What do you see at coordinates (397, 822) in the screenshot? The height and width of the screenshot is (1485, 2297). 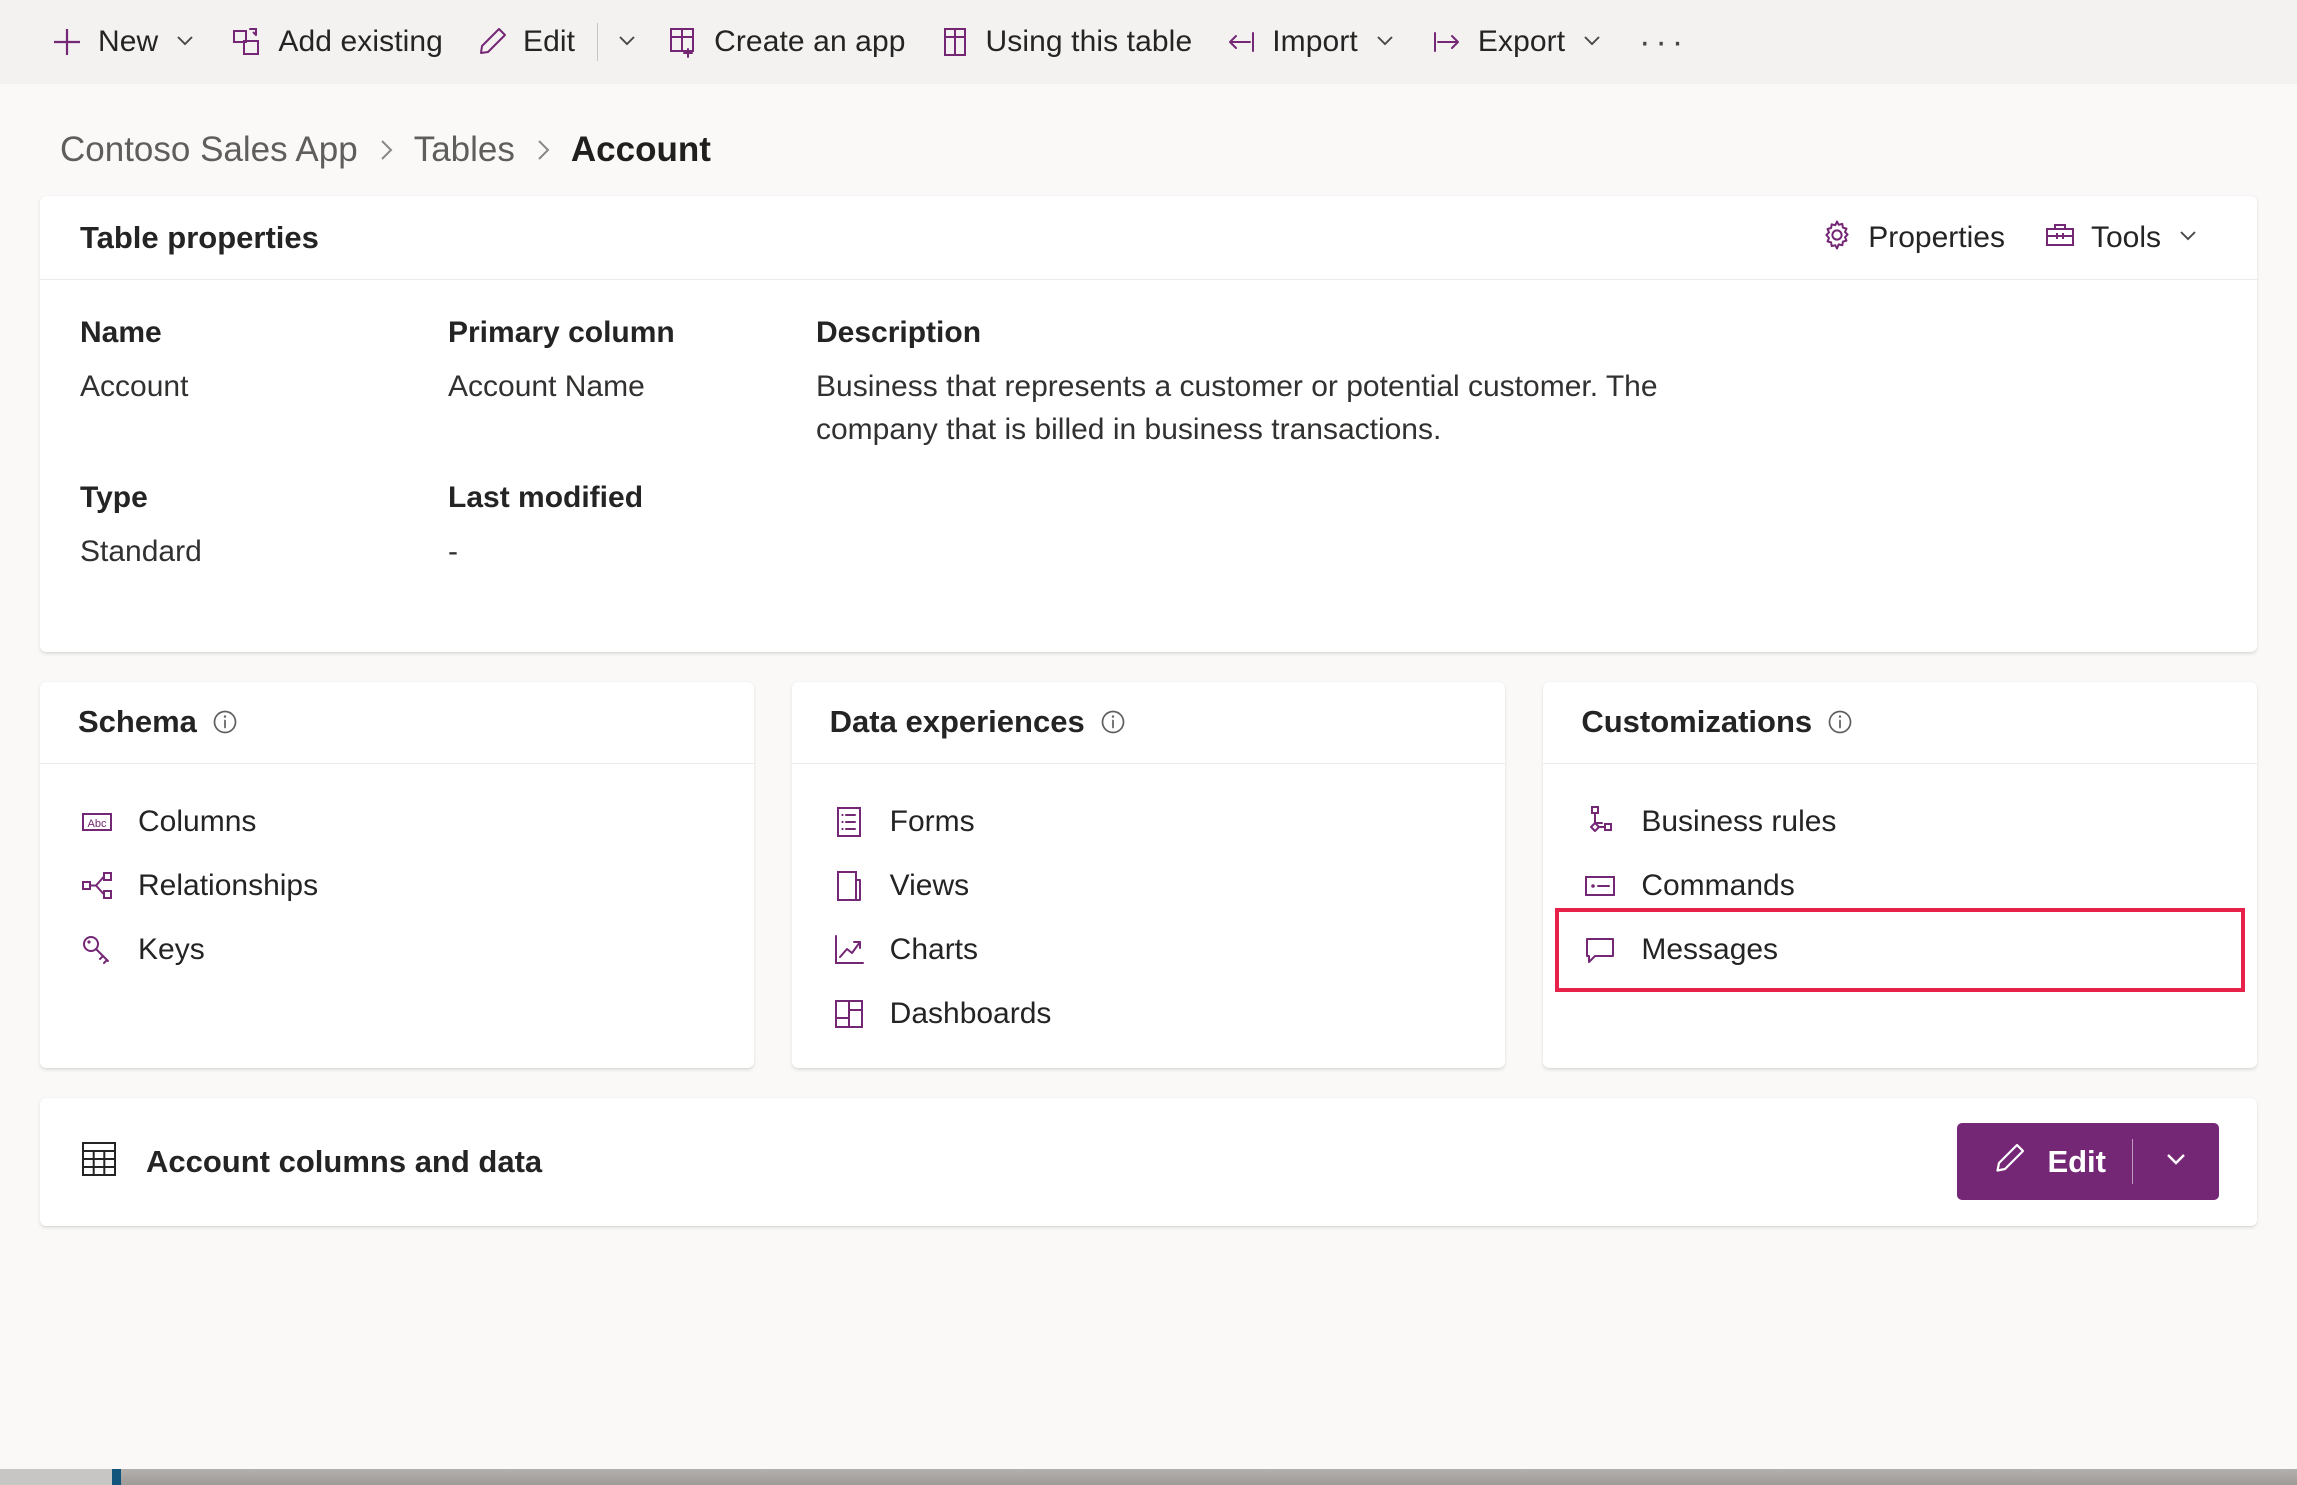 I see `schema-item-columns: Abc Columns` at bounding box center [397, 822].